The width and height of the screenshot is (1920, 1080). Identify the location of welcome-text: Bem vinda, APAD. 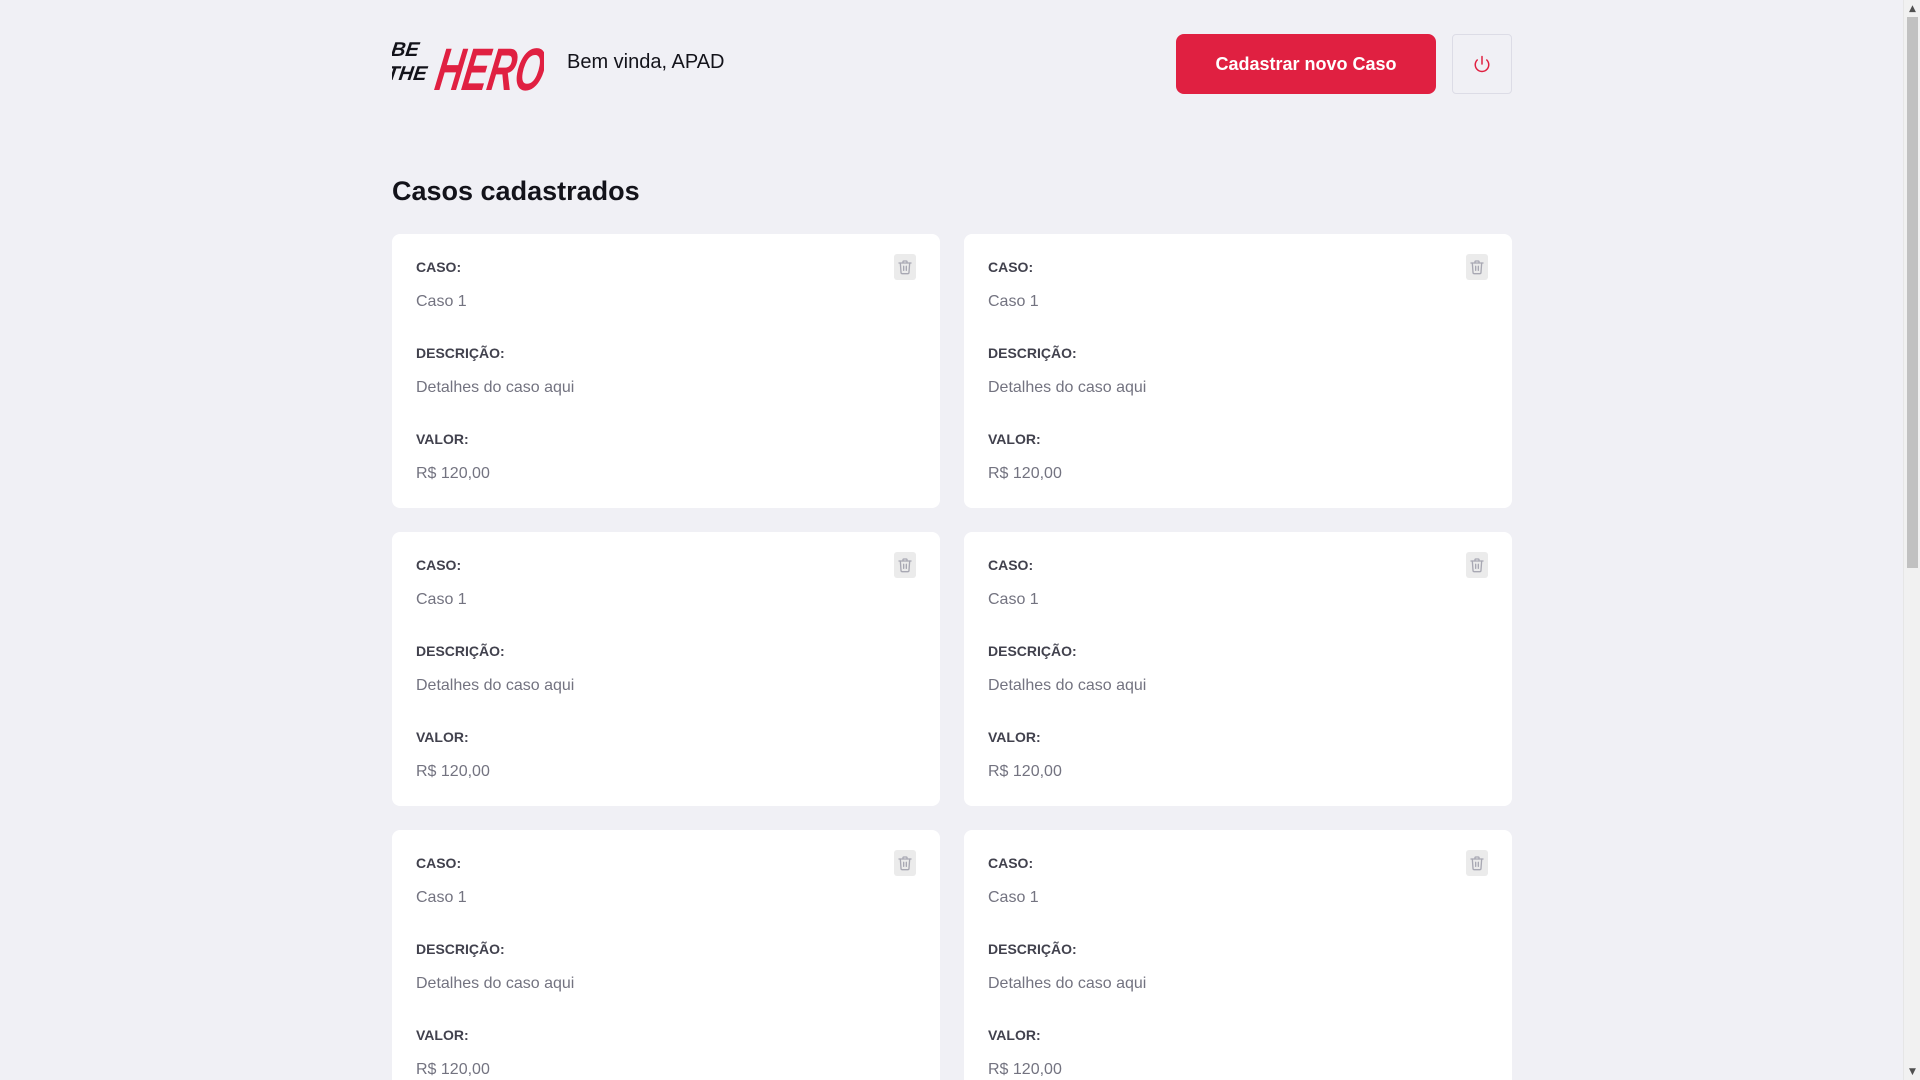
(646, 62).